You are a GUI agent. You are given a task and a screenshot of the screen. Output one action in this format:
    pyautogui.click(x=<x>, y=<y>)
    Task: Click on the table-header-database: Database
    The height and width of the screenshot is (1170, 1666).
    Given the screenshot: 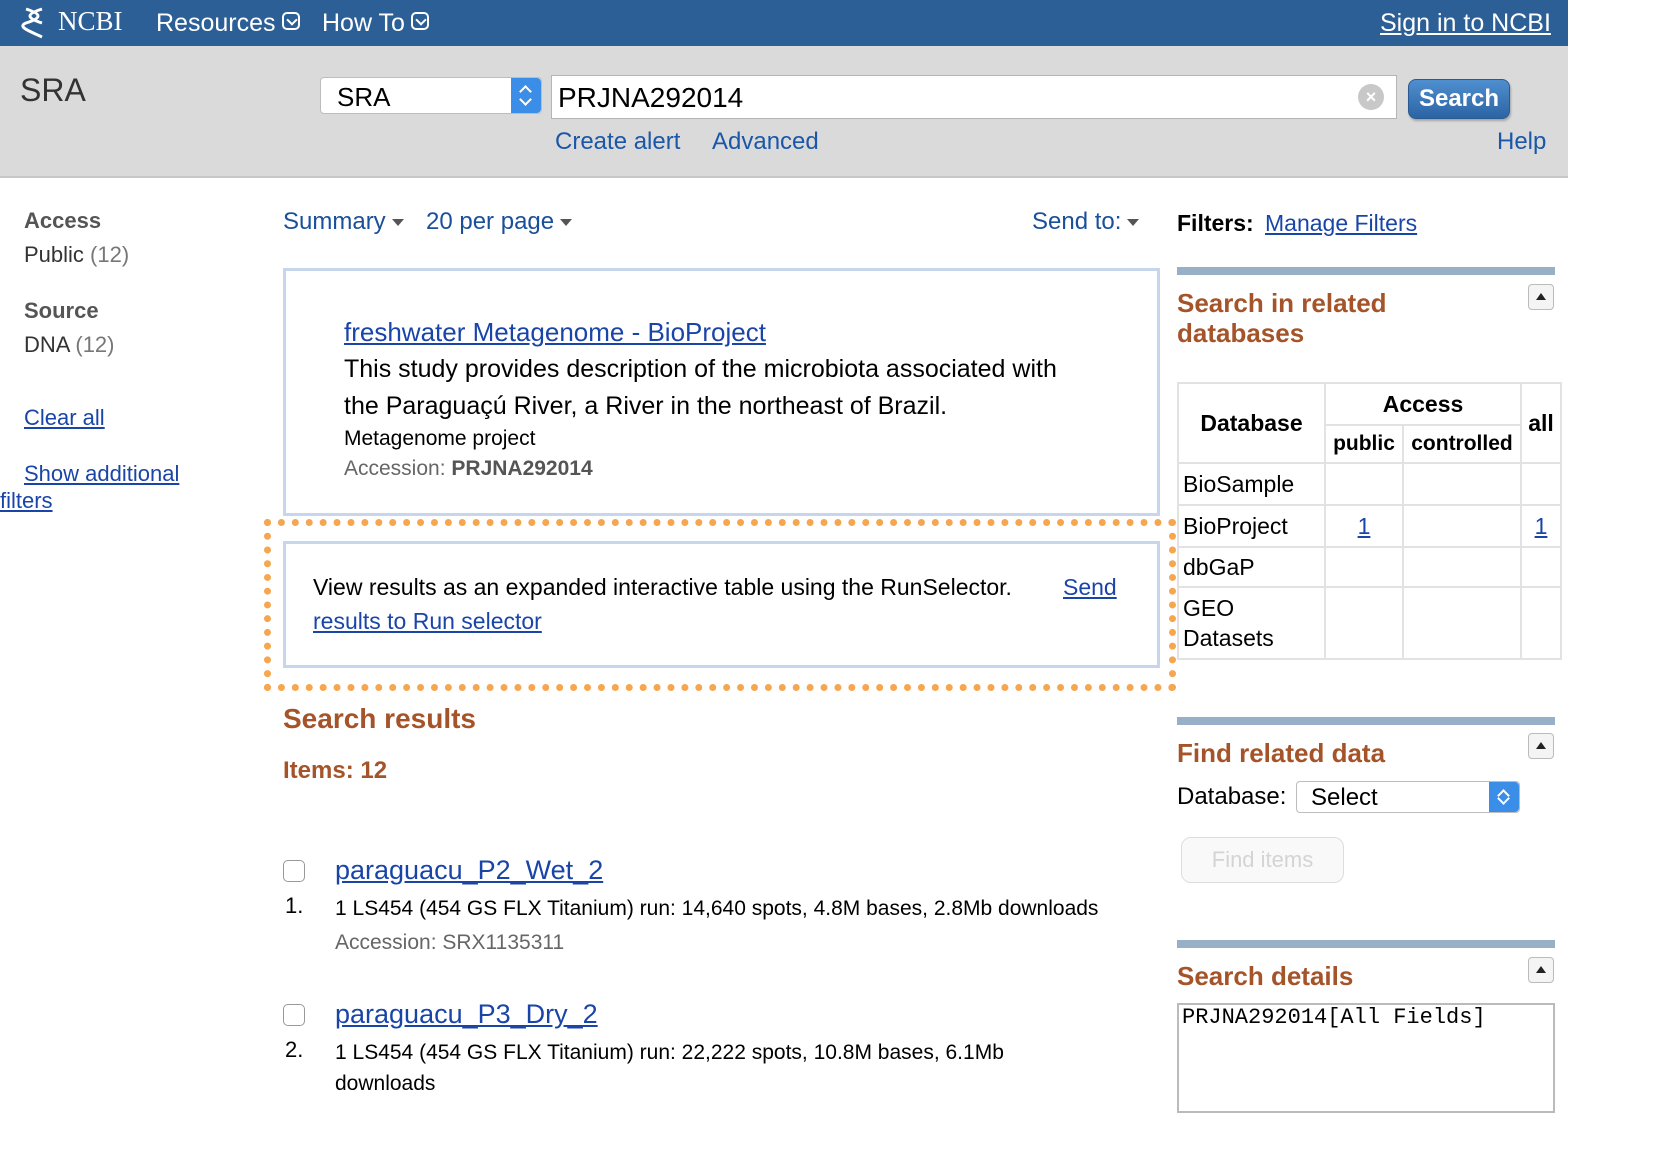 What is the action you would take?
    pyautogui.click(x=1251, y=423)
    